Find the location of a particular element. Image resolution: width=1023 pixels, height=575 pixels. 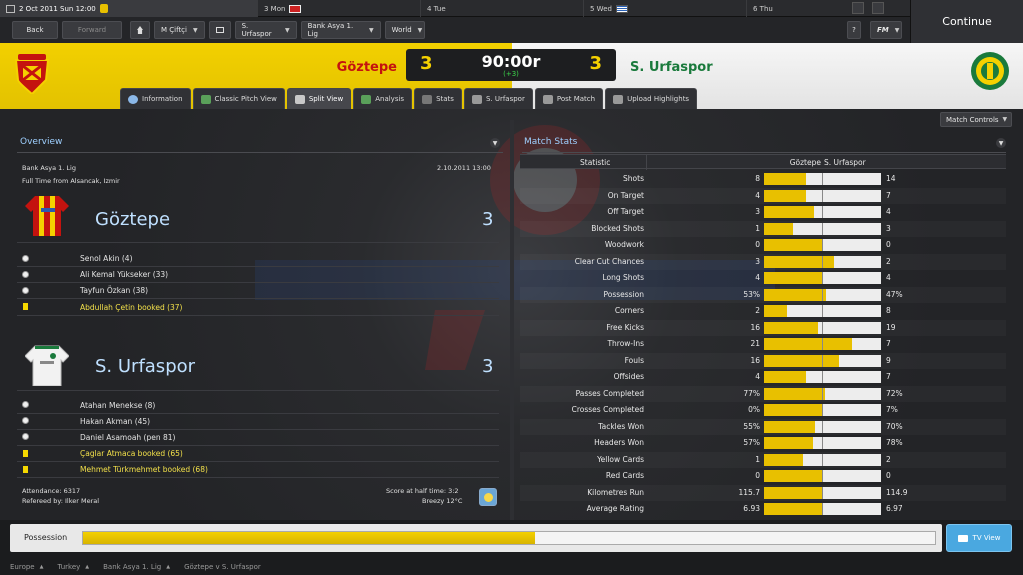

chevron-down-icon: ▼ is located at coordinates (420, 30).